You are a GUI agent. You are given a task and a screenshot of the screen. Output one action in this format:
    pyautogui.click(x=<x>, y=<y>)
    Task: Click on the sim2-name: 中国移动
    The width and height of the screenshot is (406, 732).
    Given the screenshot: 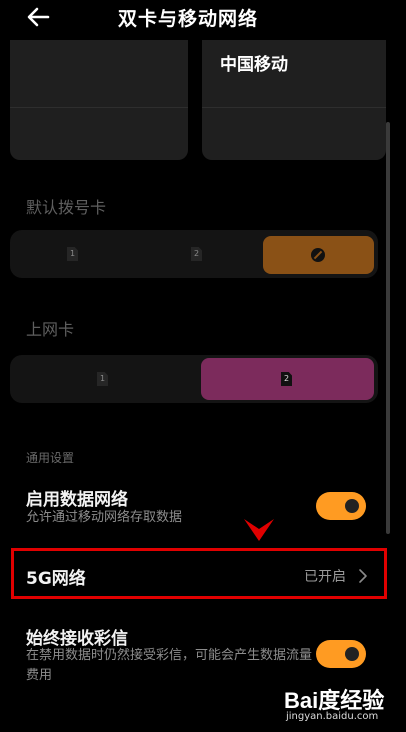 What is the action you would take?
    pyautogui.click(x=254, y=65)
    